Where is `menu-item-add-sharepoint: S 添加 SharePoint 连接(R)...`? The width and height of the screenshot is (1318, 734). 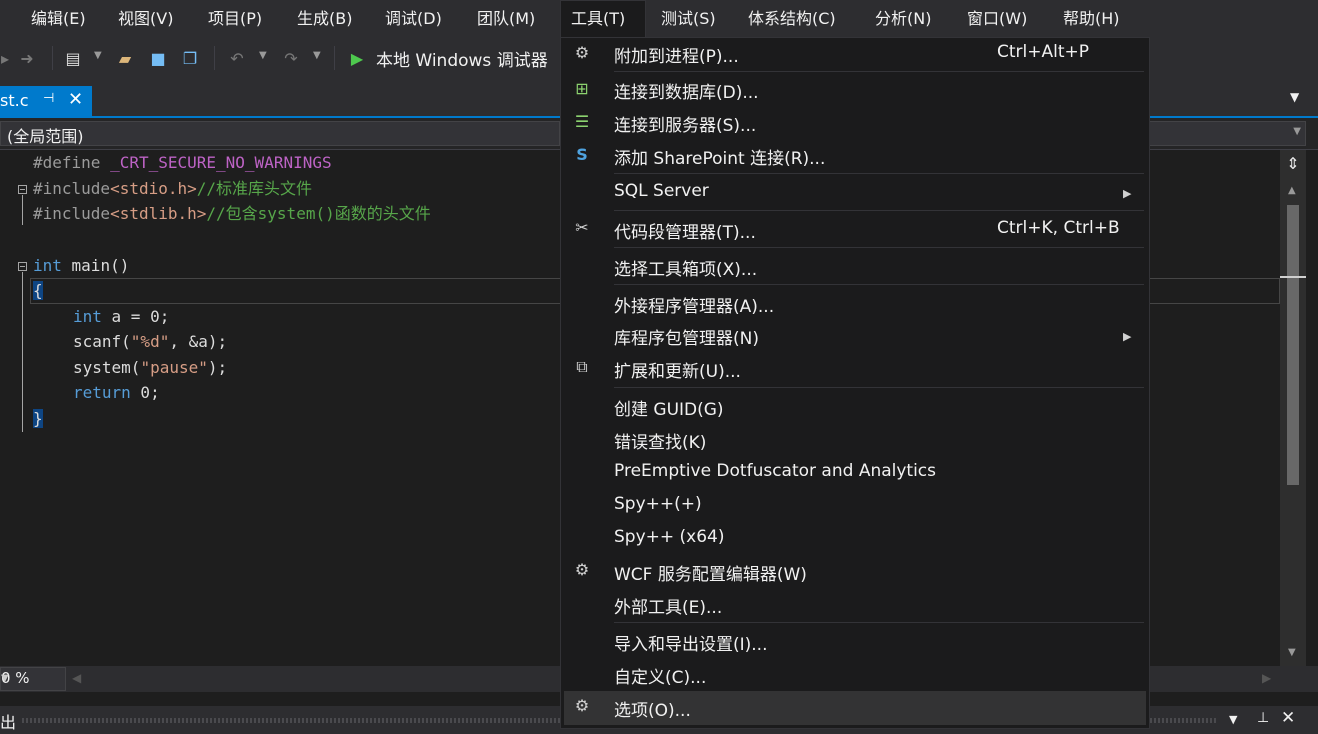
menu-item-add-sharepoint: S 添加 SharePoint 连接(R)... is located at coordinates (855, 156).